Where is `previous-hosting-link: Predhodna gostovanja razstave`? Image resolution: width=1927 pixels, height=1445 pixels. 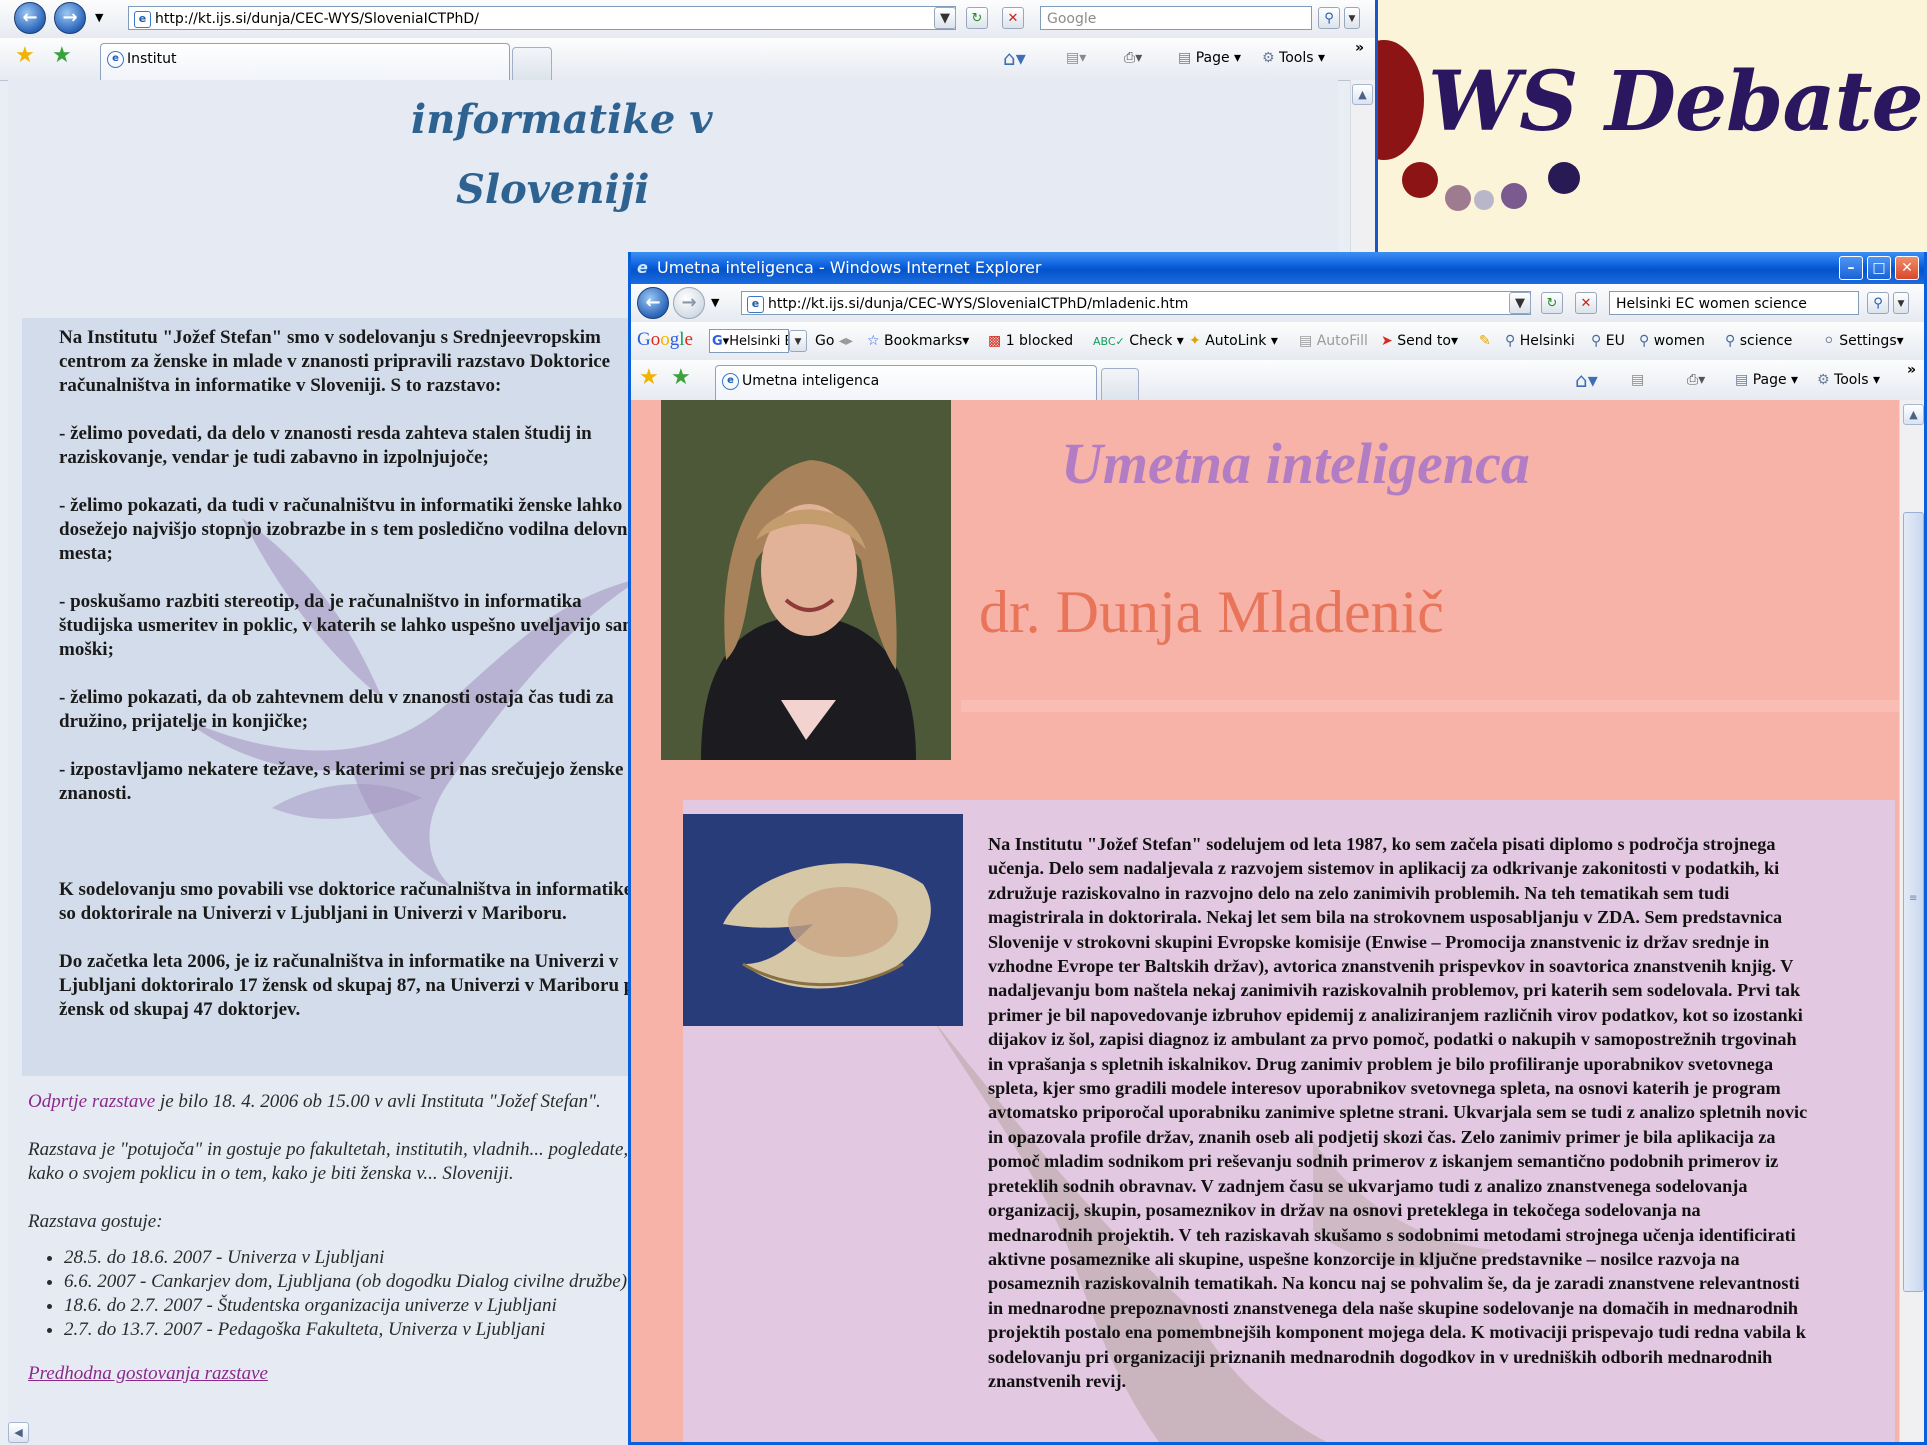
previous-hosting-link: Predhodna gostovanja razstave is located at coordinates (148, 1373).